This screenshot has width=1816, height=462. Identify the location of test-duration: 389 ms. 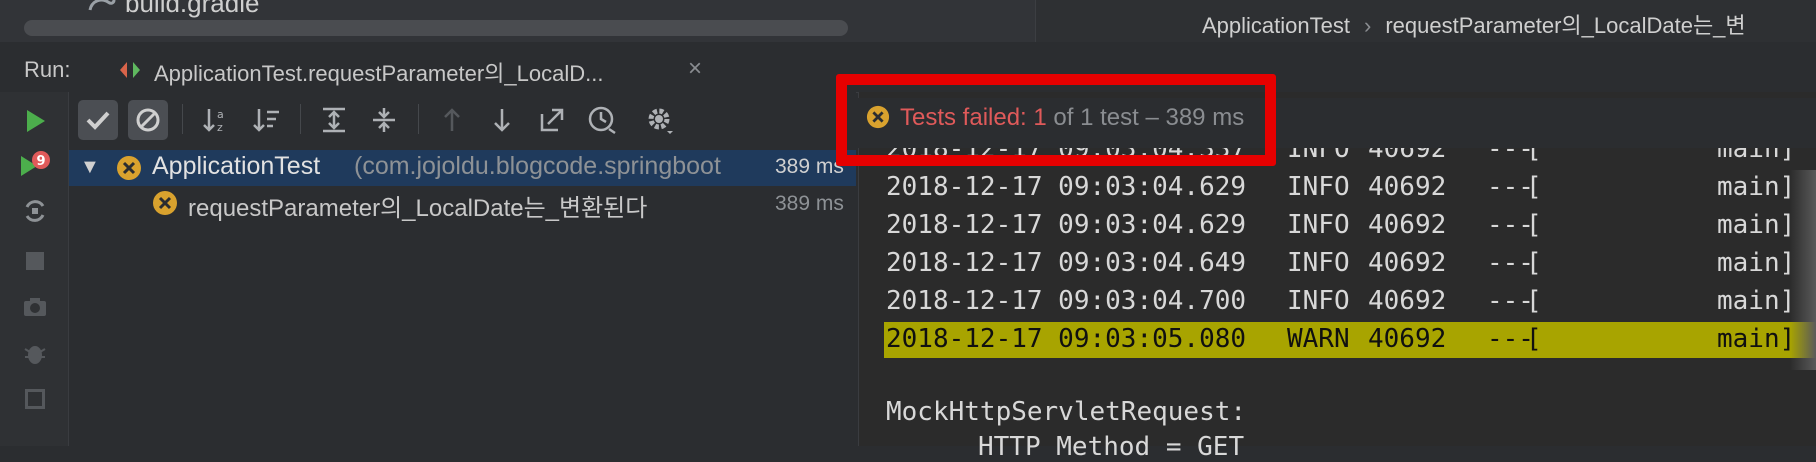
(809, 203).